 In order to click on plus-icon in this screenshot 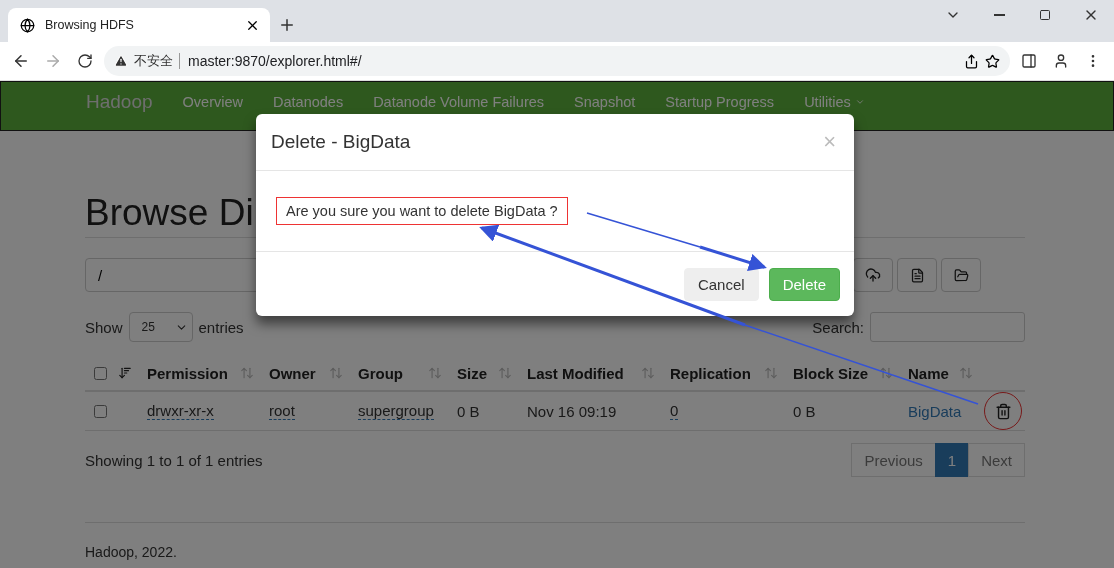, I will do `click(287, 25)`.